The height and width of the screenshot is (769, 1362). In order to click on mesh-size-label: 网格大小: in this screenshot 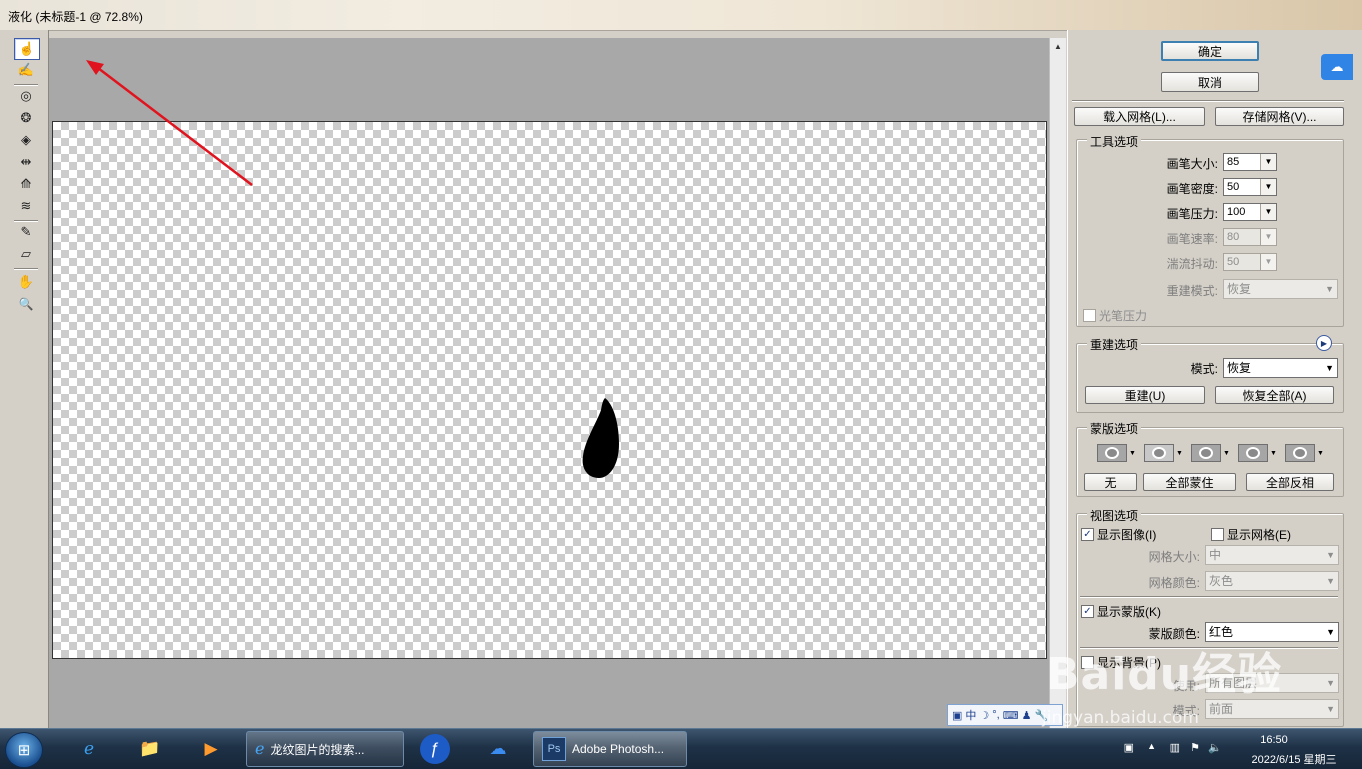, I will do `click(1174, 557)`.